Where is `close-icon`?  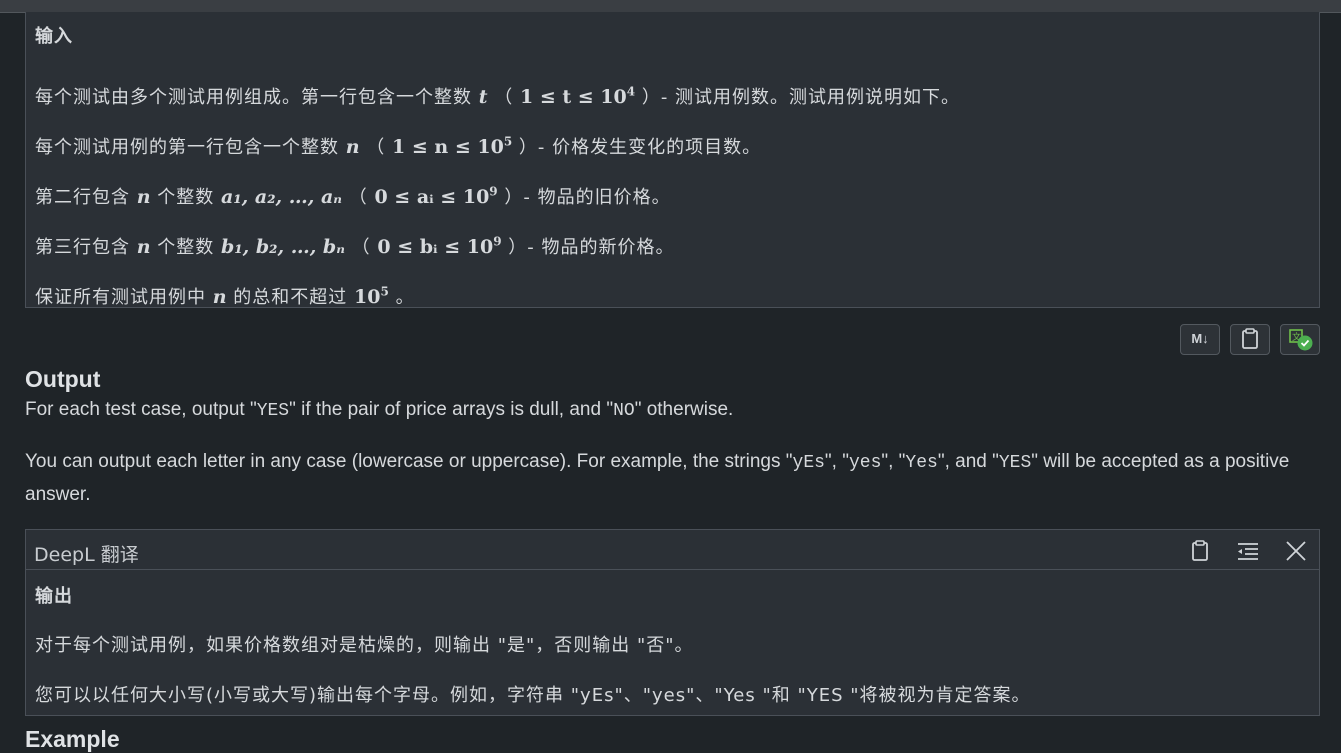 close-icon is located at coordinates (1296, 551).